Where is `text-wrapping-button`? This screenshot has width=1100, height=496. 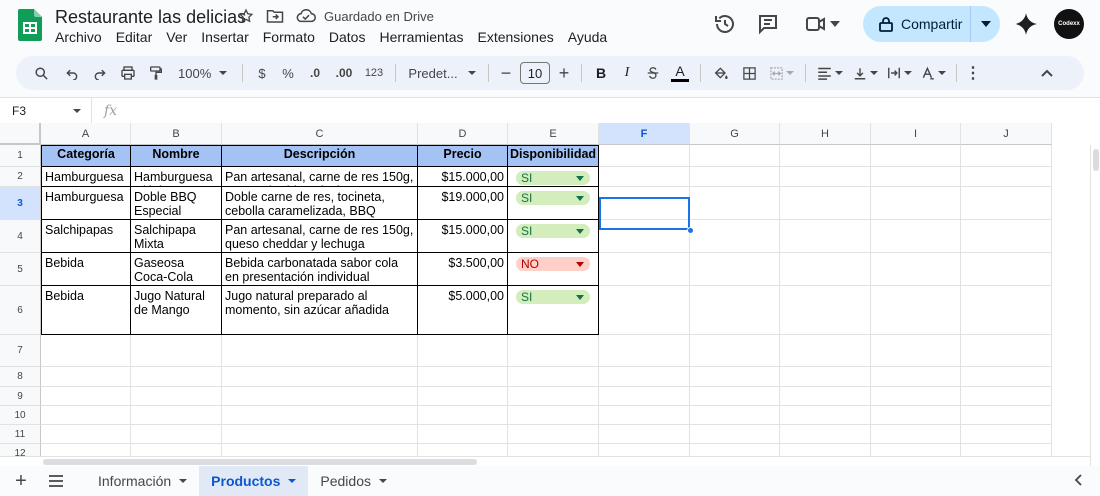
text-wrapping-button is located at coordinates (899, 73).